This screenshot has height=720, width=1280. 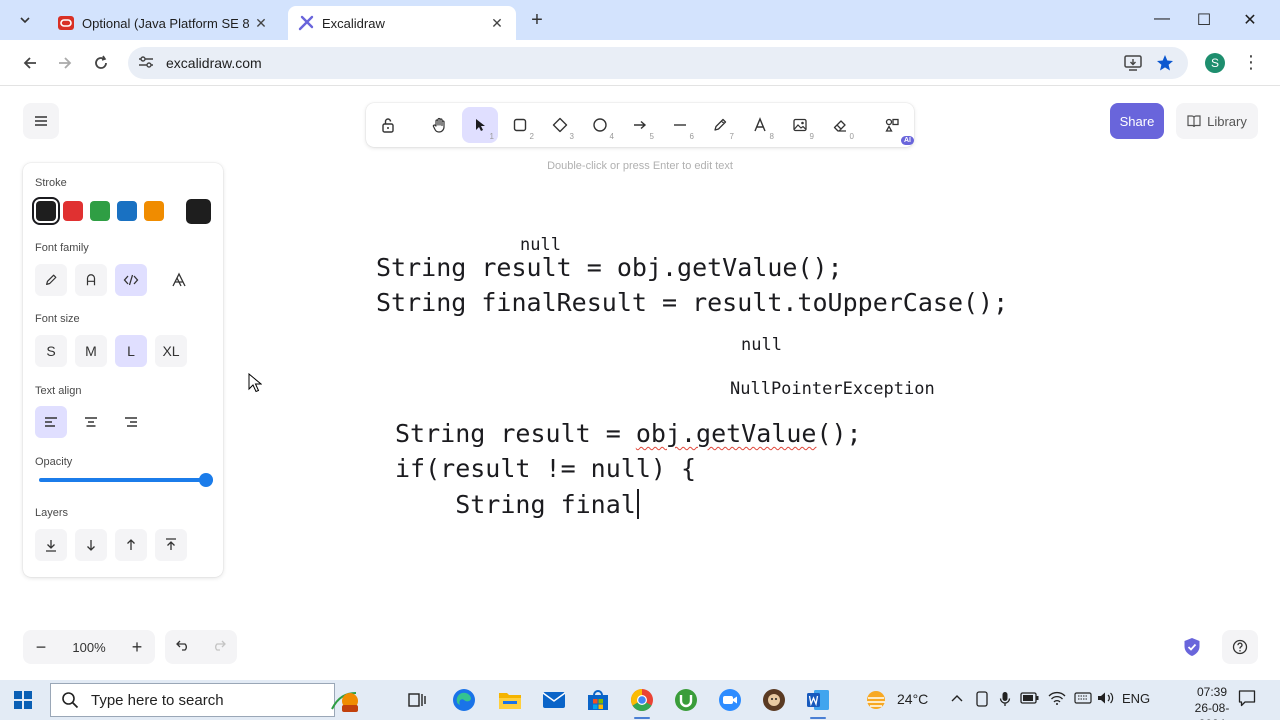 What do you see at coordinates (137, 647) in the screenshot?
I see `zoom-in-button: +` at bounding box center [137, 647].